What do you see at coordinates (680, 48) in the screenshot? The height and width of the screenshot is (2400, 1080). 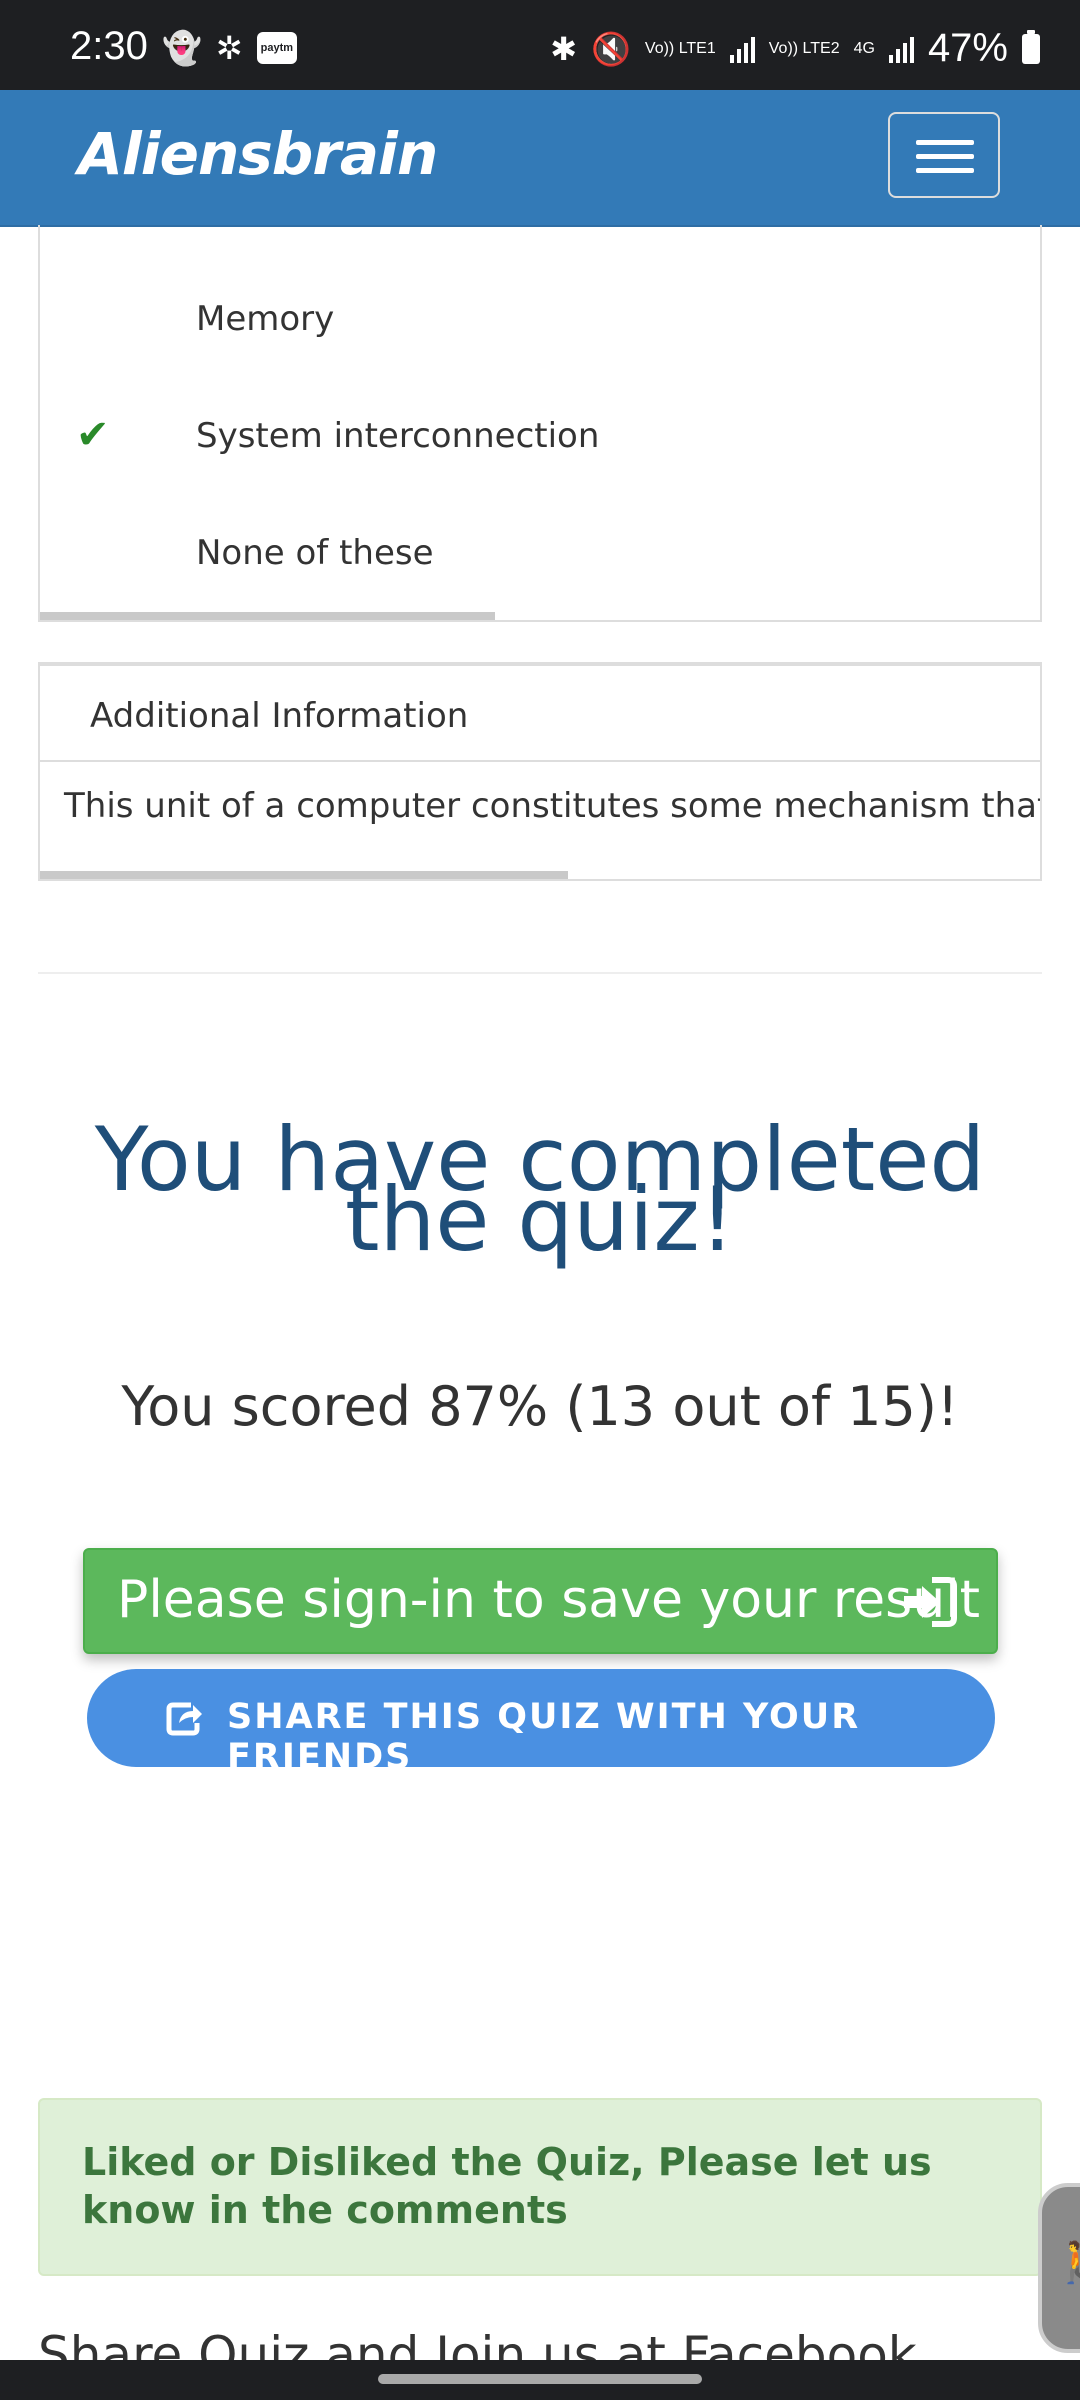 I see `volte1-label: Vo)) LTE1` at bounding box center [680, 48].